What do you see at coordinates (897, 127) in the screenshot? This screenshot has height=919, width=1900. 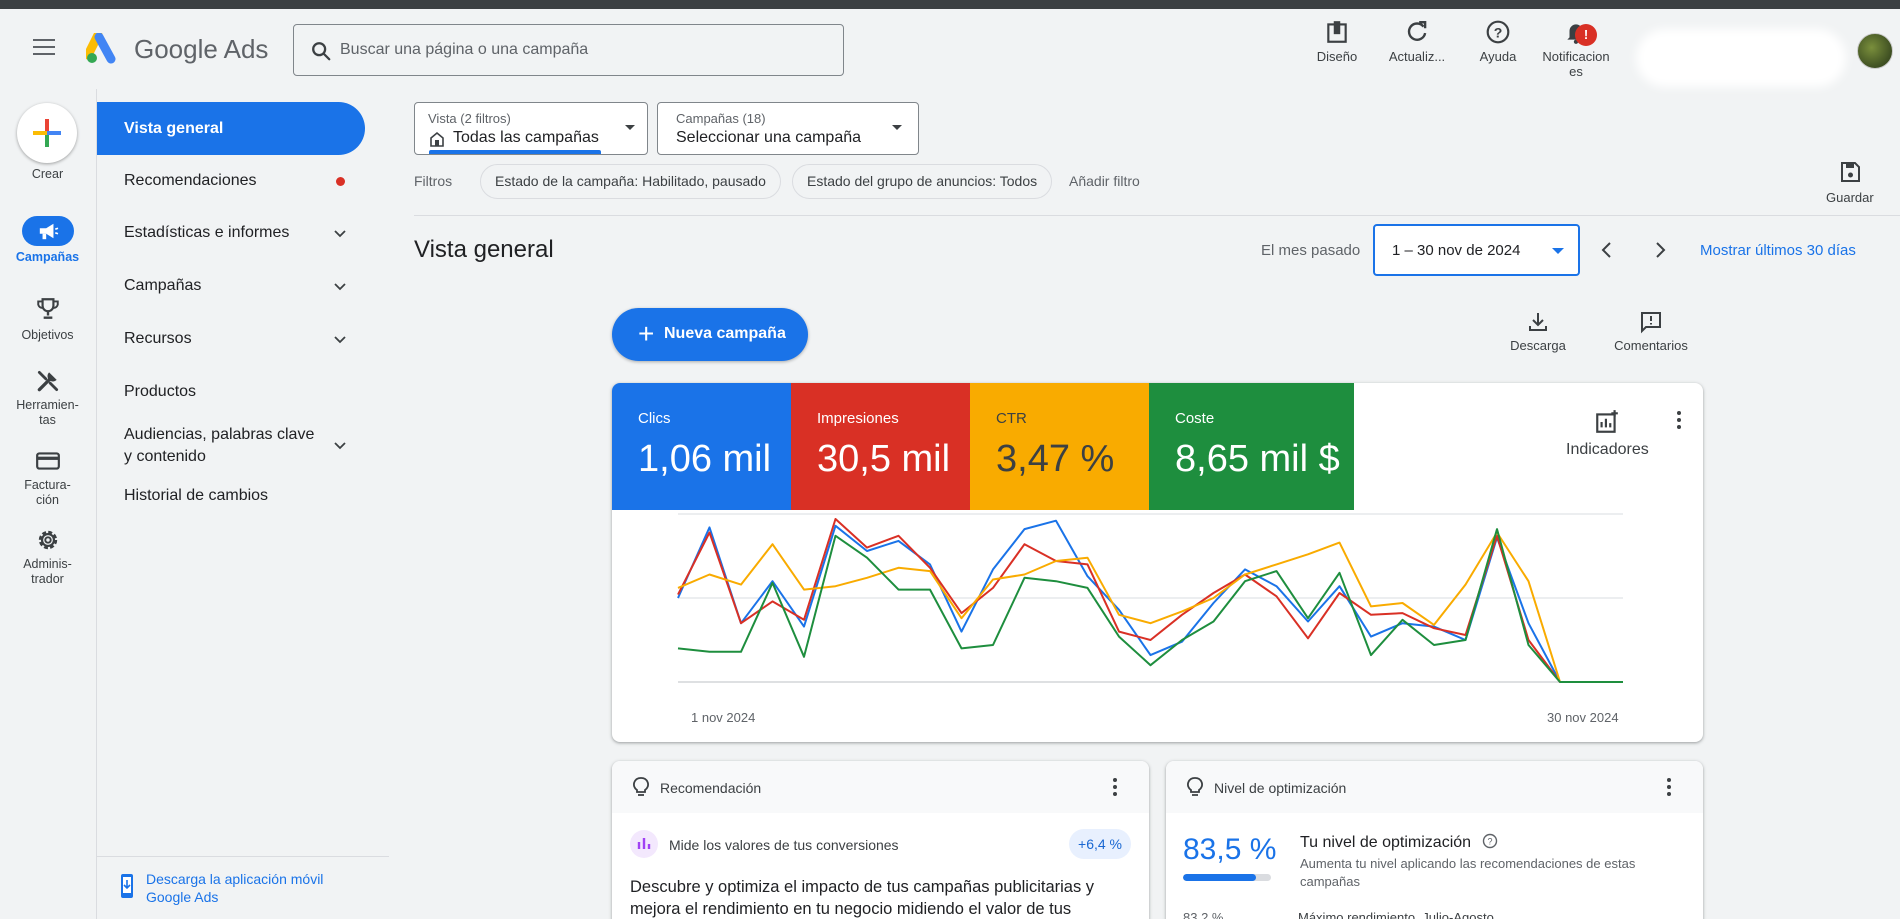 I see `dropdown-arrow-icon` at bounding box center [897, 127].